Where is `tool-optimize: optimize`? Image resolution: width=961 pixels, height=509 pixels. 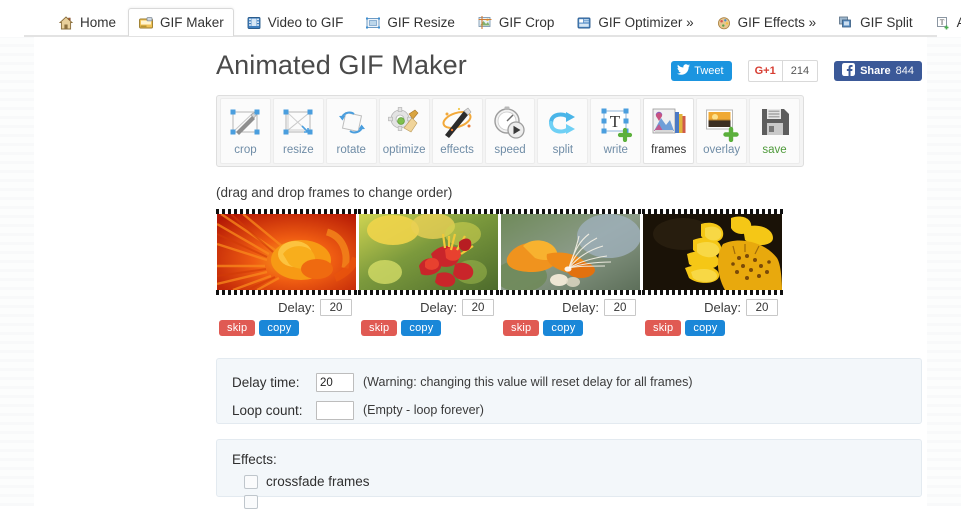 tool-optimize: optimize is located at coordinates (404, 131).